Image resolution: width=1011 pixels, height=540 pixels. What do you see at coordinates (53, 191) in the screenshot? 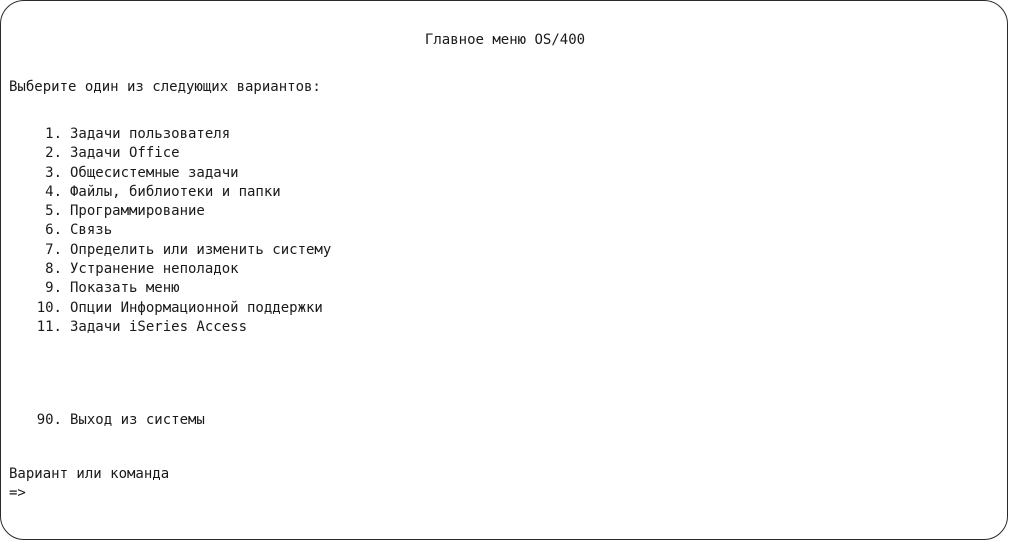
I see `menu-option-number: 4.` at bounding box center [53, 191].